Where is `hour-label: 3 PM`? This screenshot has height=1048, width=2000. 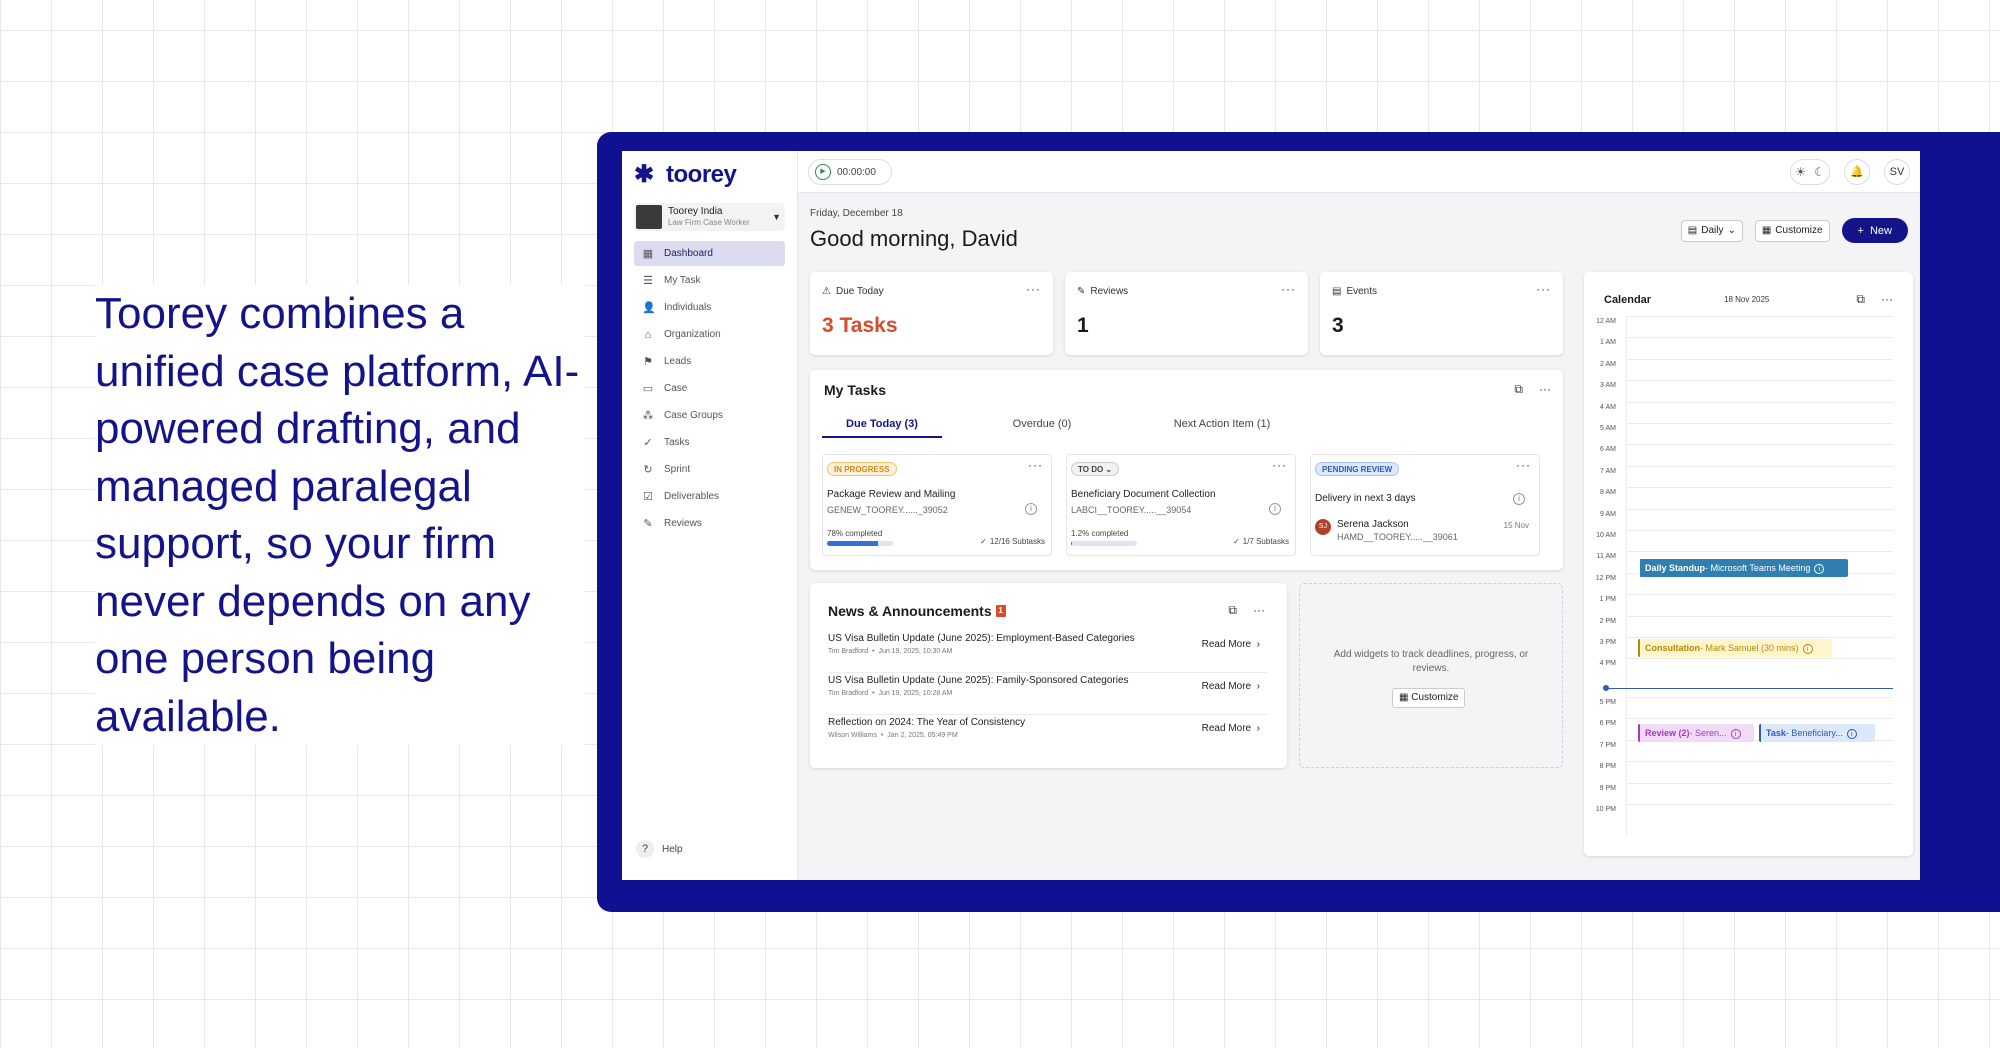 hour-label: 3 PM is located at coordinates (1607, 642).